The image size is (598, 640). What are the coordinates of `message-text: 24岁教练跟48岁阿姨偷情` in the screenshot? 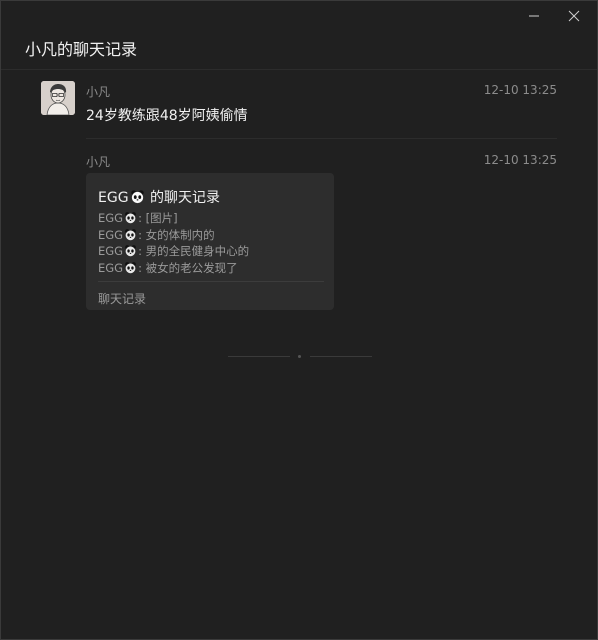 It's located at (167, 115).